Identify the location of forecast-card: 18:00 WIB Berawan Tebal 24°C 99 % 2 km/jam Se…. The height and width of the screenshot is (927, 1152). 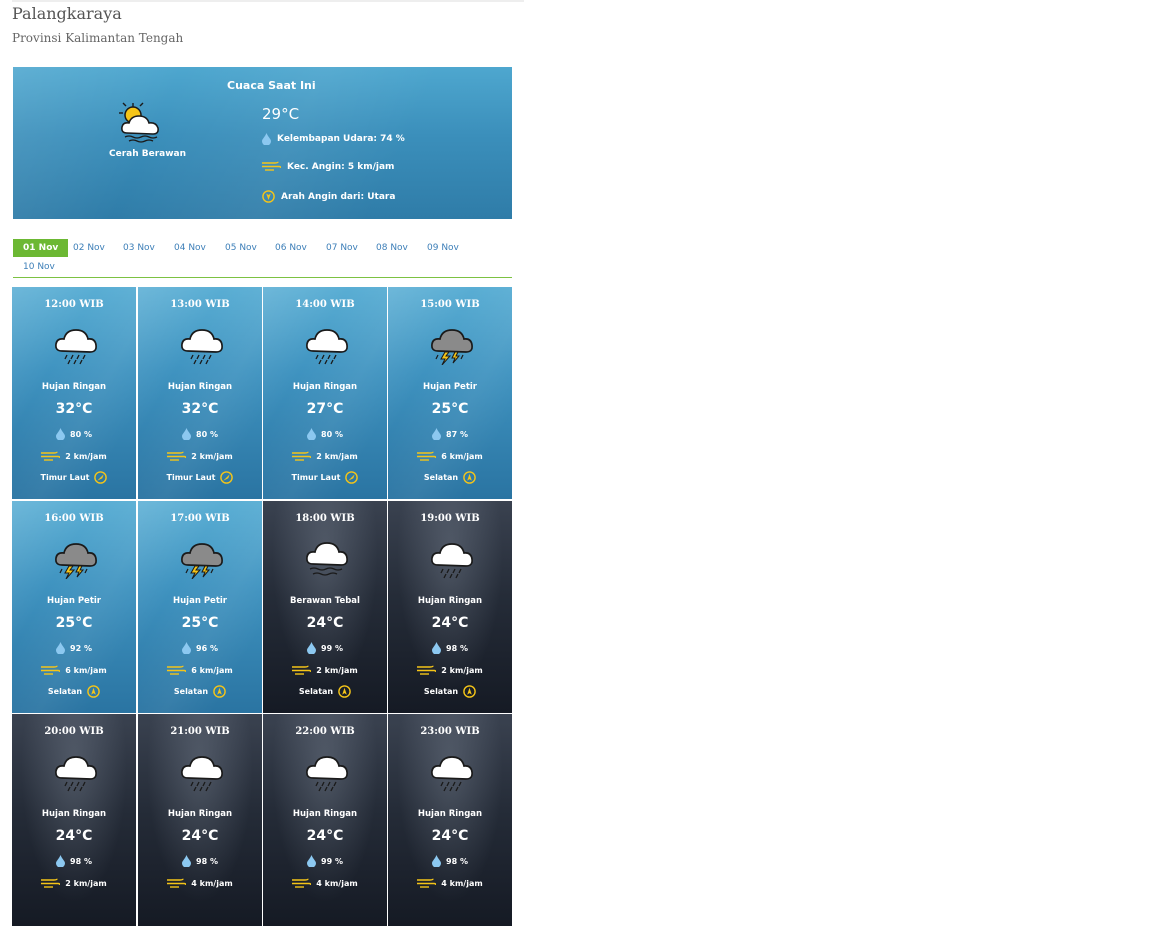
(325, 607).